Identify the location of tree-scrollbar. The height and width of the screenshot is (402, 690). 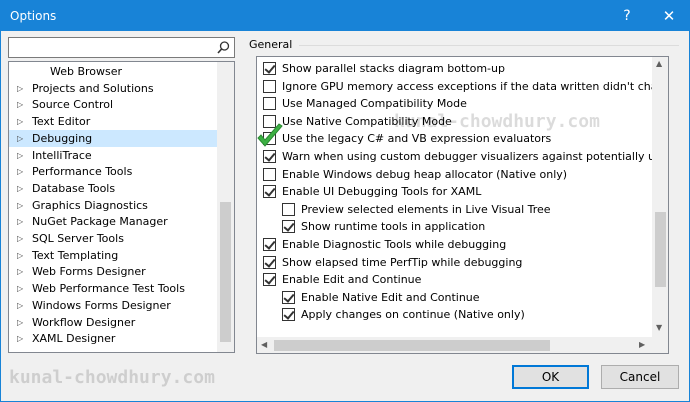
(225, 207).